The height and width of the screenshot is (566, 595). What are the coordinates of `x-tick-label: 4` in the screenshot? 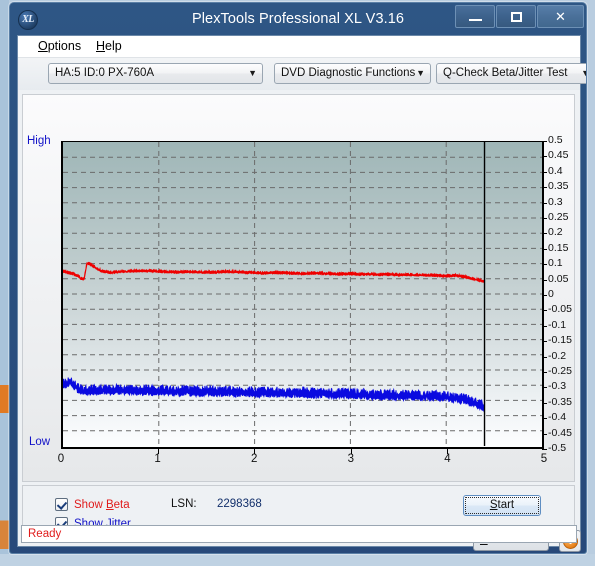 It's located at (447, 459).